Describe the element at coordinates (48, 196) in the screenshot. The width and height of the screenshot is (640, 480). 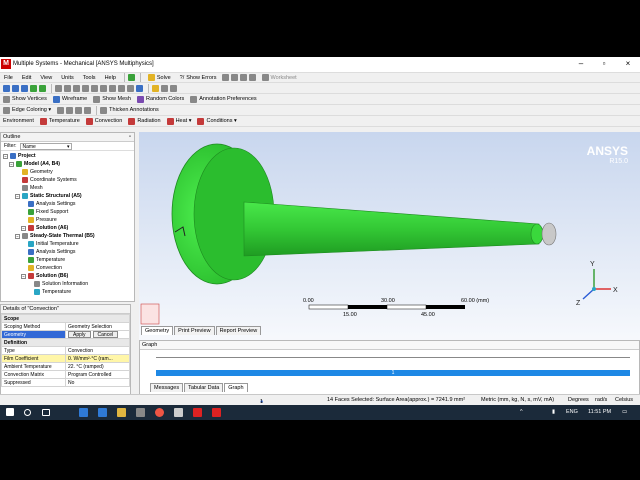
I see `tree-node: − Static Structural (A5)` at that location.